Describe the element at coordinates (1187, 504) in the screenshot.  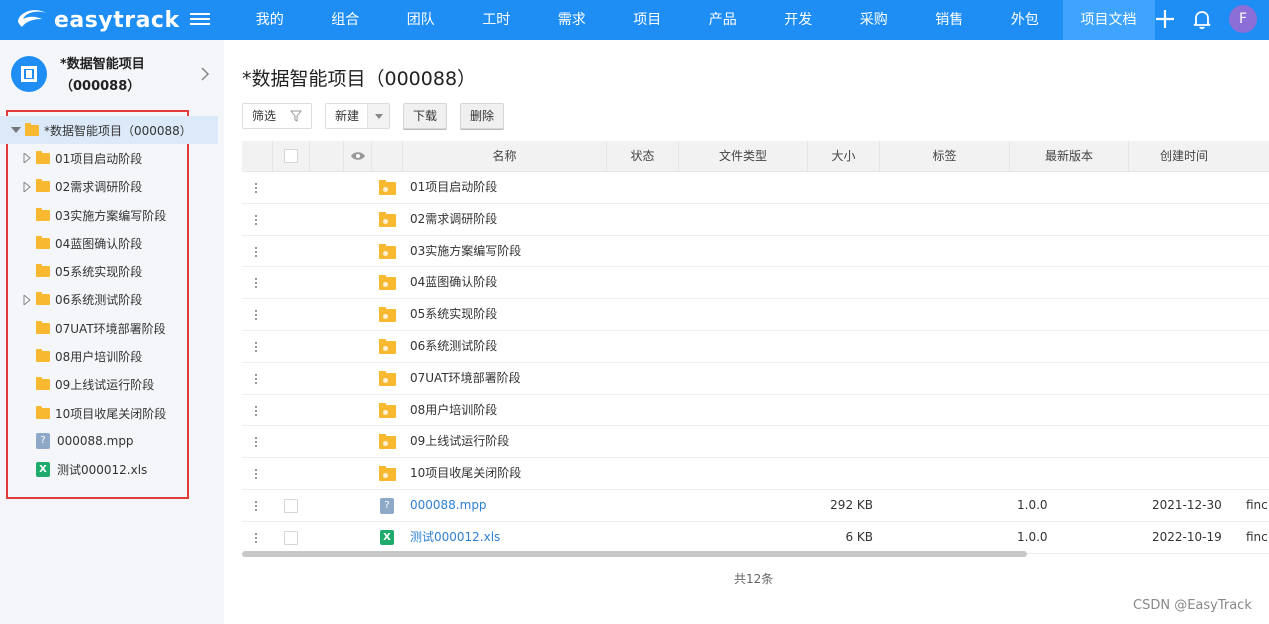
I see `row-created: 2021-12-30` at that location.